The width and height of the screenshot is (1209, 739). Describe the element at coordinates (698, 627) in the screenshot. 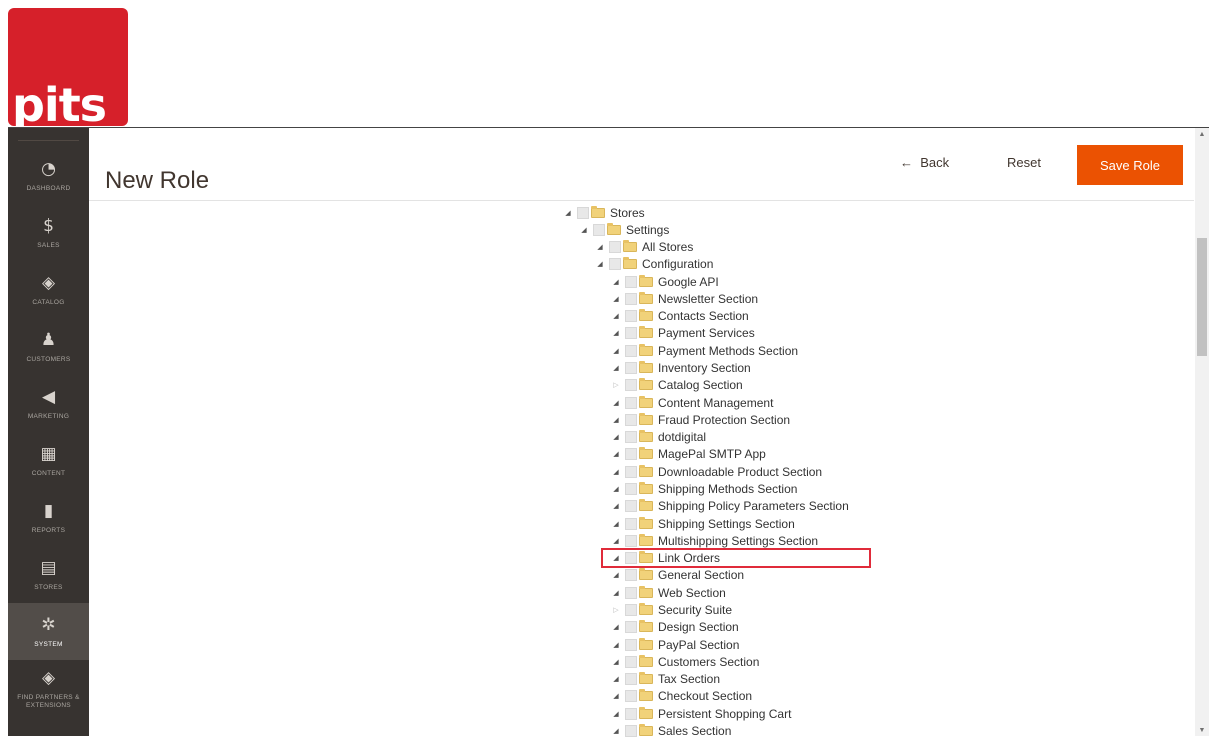

I see `tree-node-label: Design Section` at that location.